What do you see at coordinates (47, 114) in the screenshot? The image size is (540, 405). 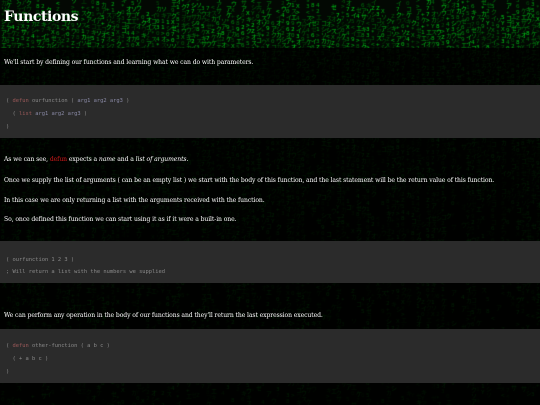 I see `code-line: ( list arg1 arg2 arg3 )` at bounding box center [47, 114].